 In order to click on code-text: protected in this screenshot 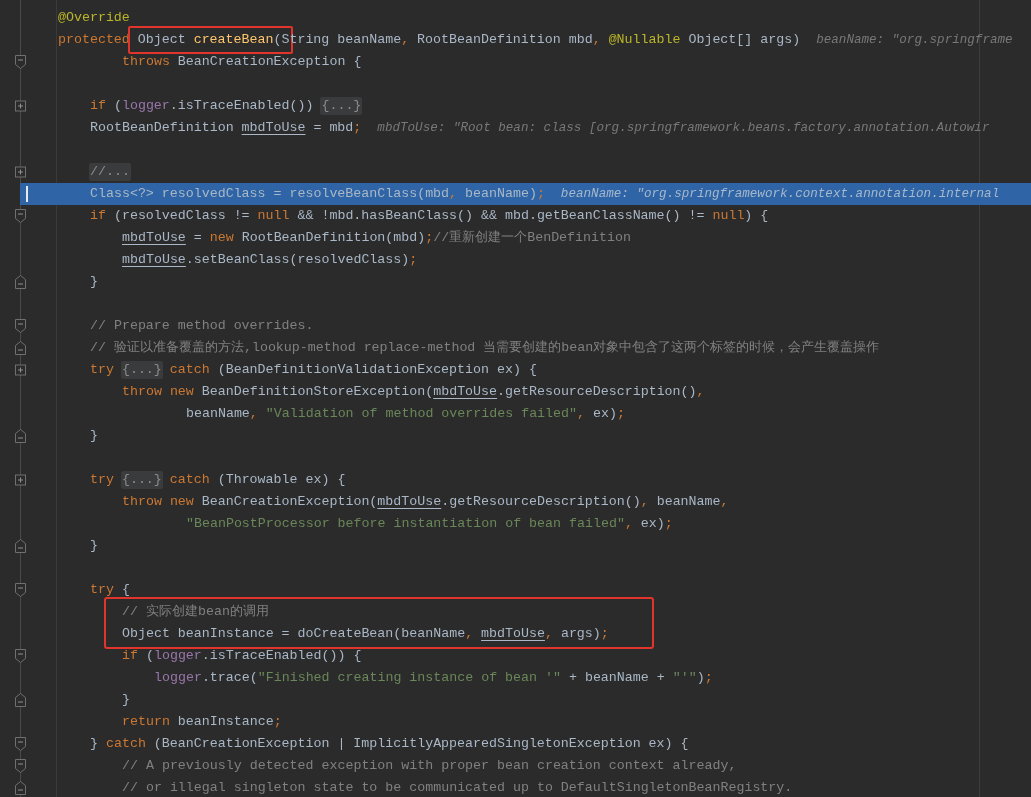, I will do `click(94, 40)`.